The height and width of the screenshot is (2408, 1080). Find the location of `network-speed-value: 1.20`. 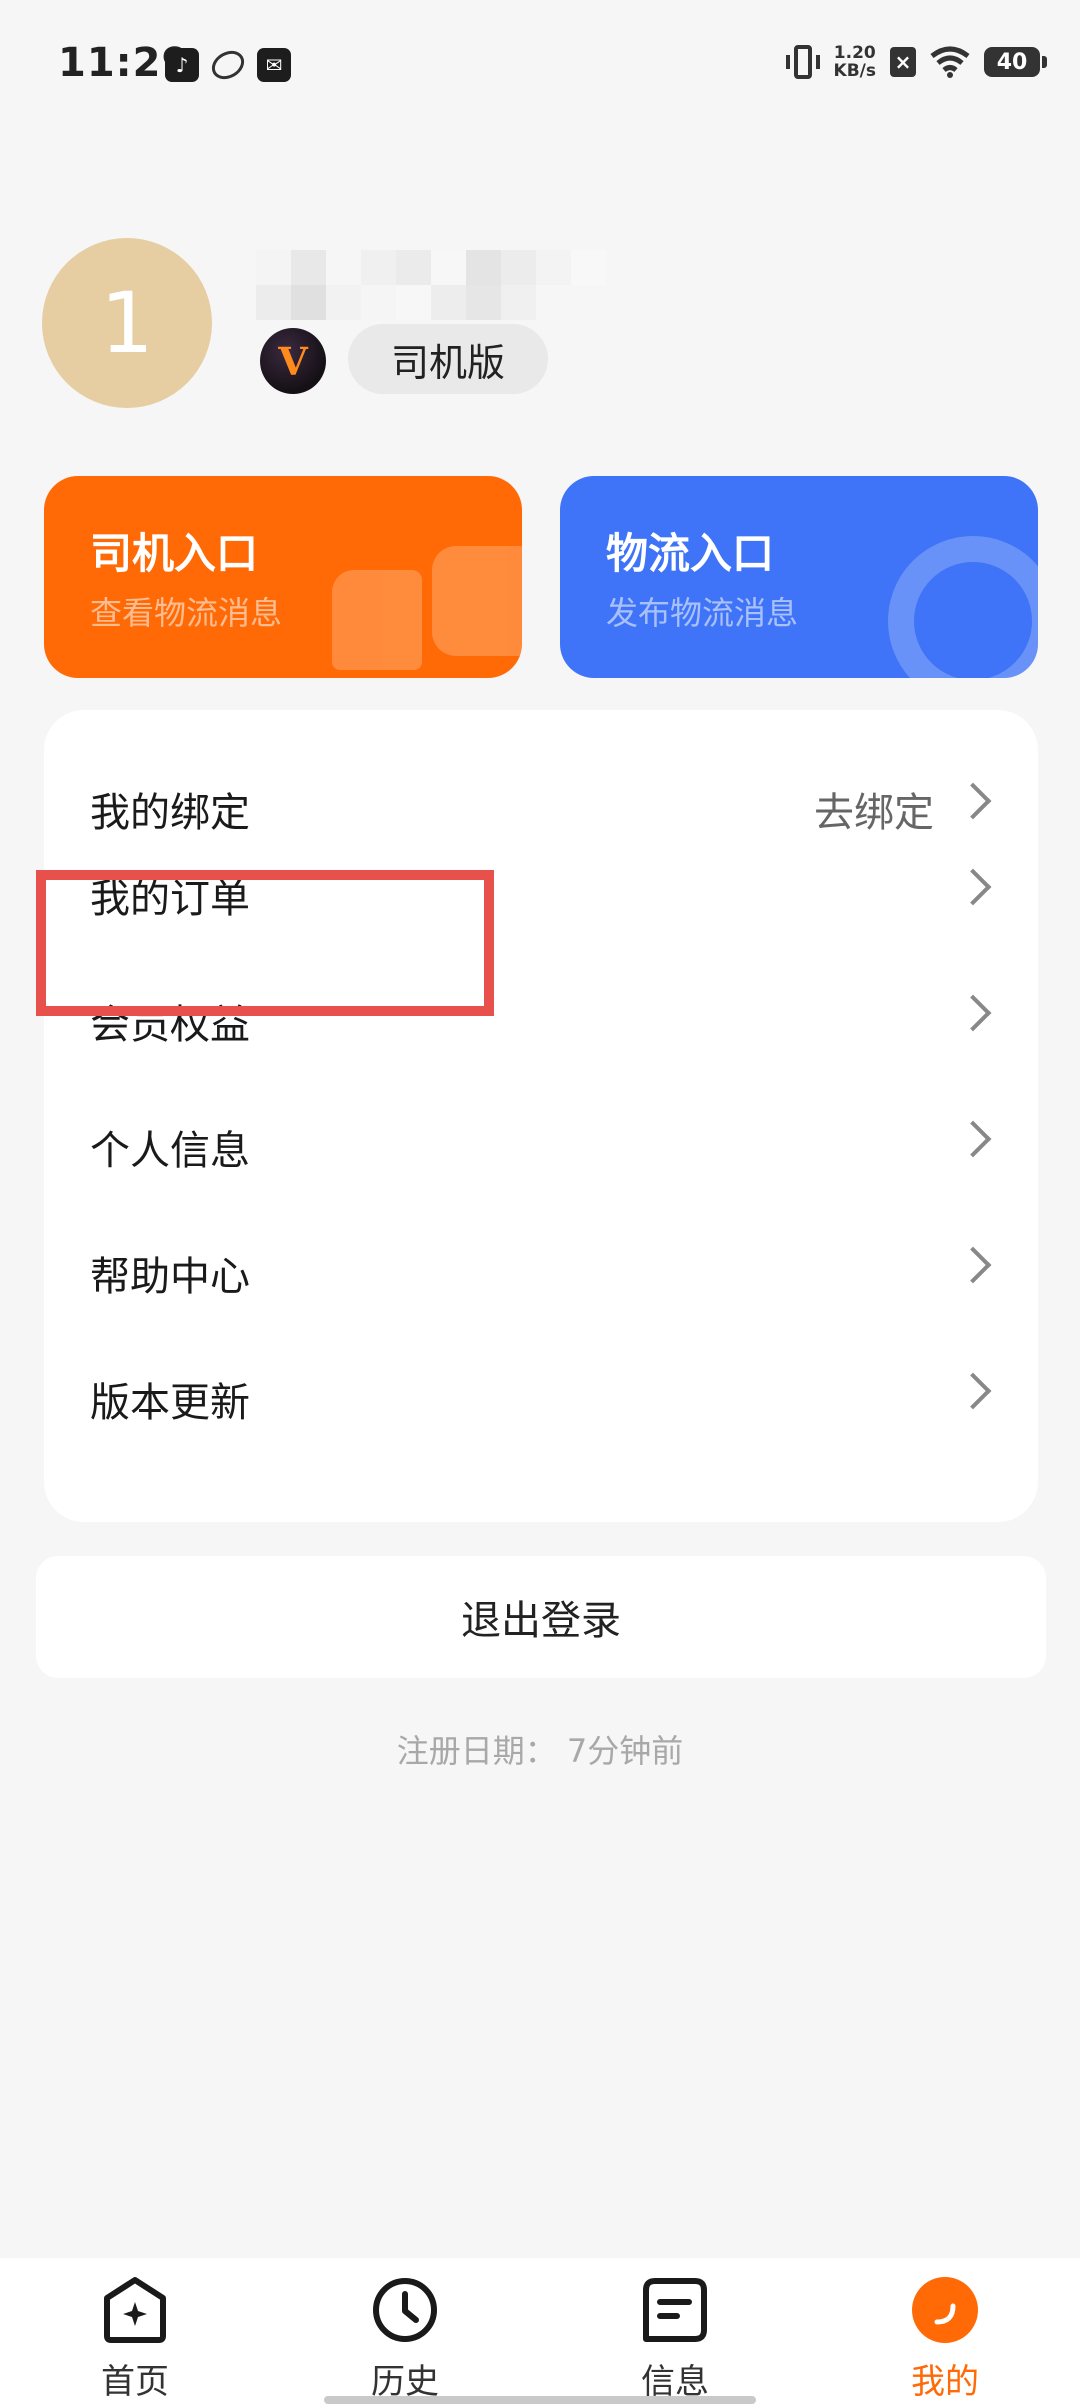

network-speed-value: 1.20 is located at coordinates (854, 53).